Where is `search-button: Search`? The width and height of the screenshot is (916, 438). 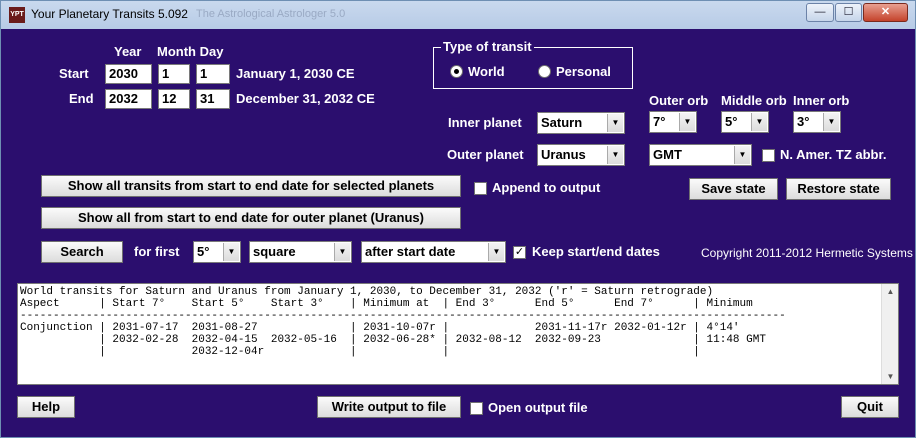
search-button: Search is located at coordinates (82, 252).